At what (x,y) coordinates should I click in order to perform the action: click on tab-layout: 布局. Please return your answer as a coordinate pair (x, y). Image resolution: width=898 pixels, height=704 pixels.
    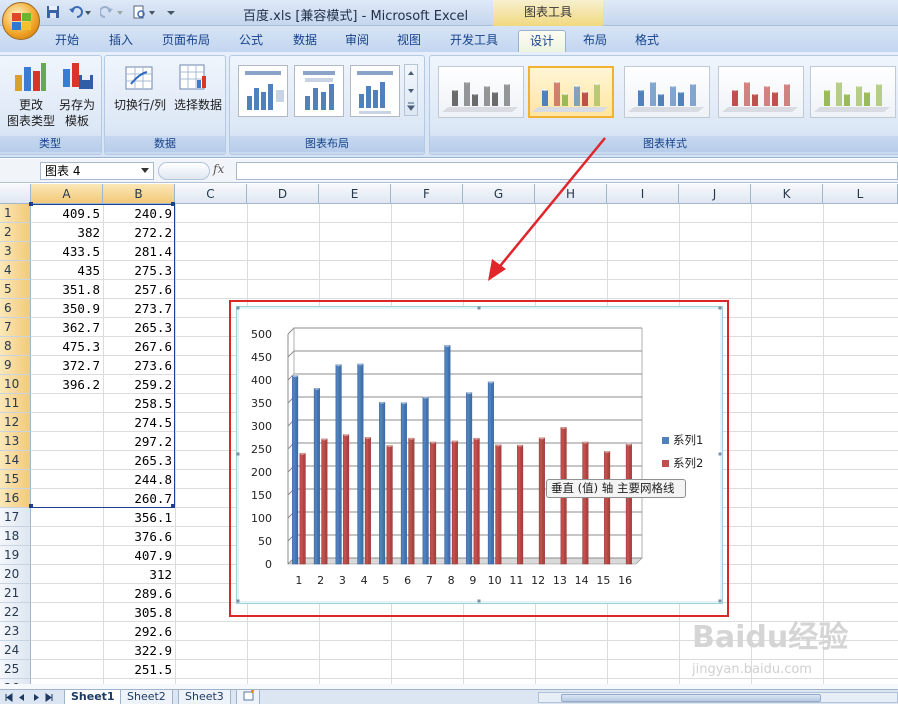
    Looking at the image, I should click on (595, 41).